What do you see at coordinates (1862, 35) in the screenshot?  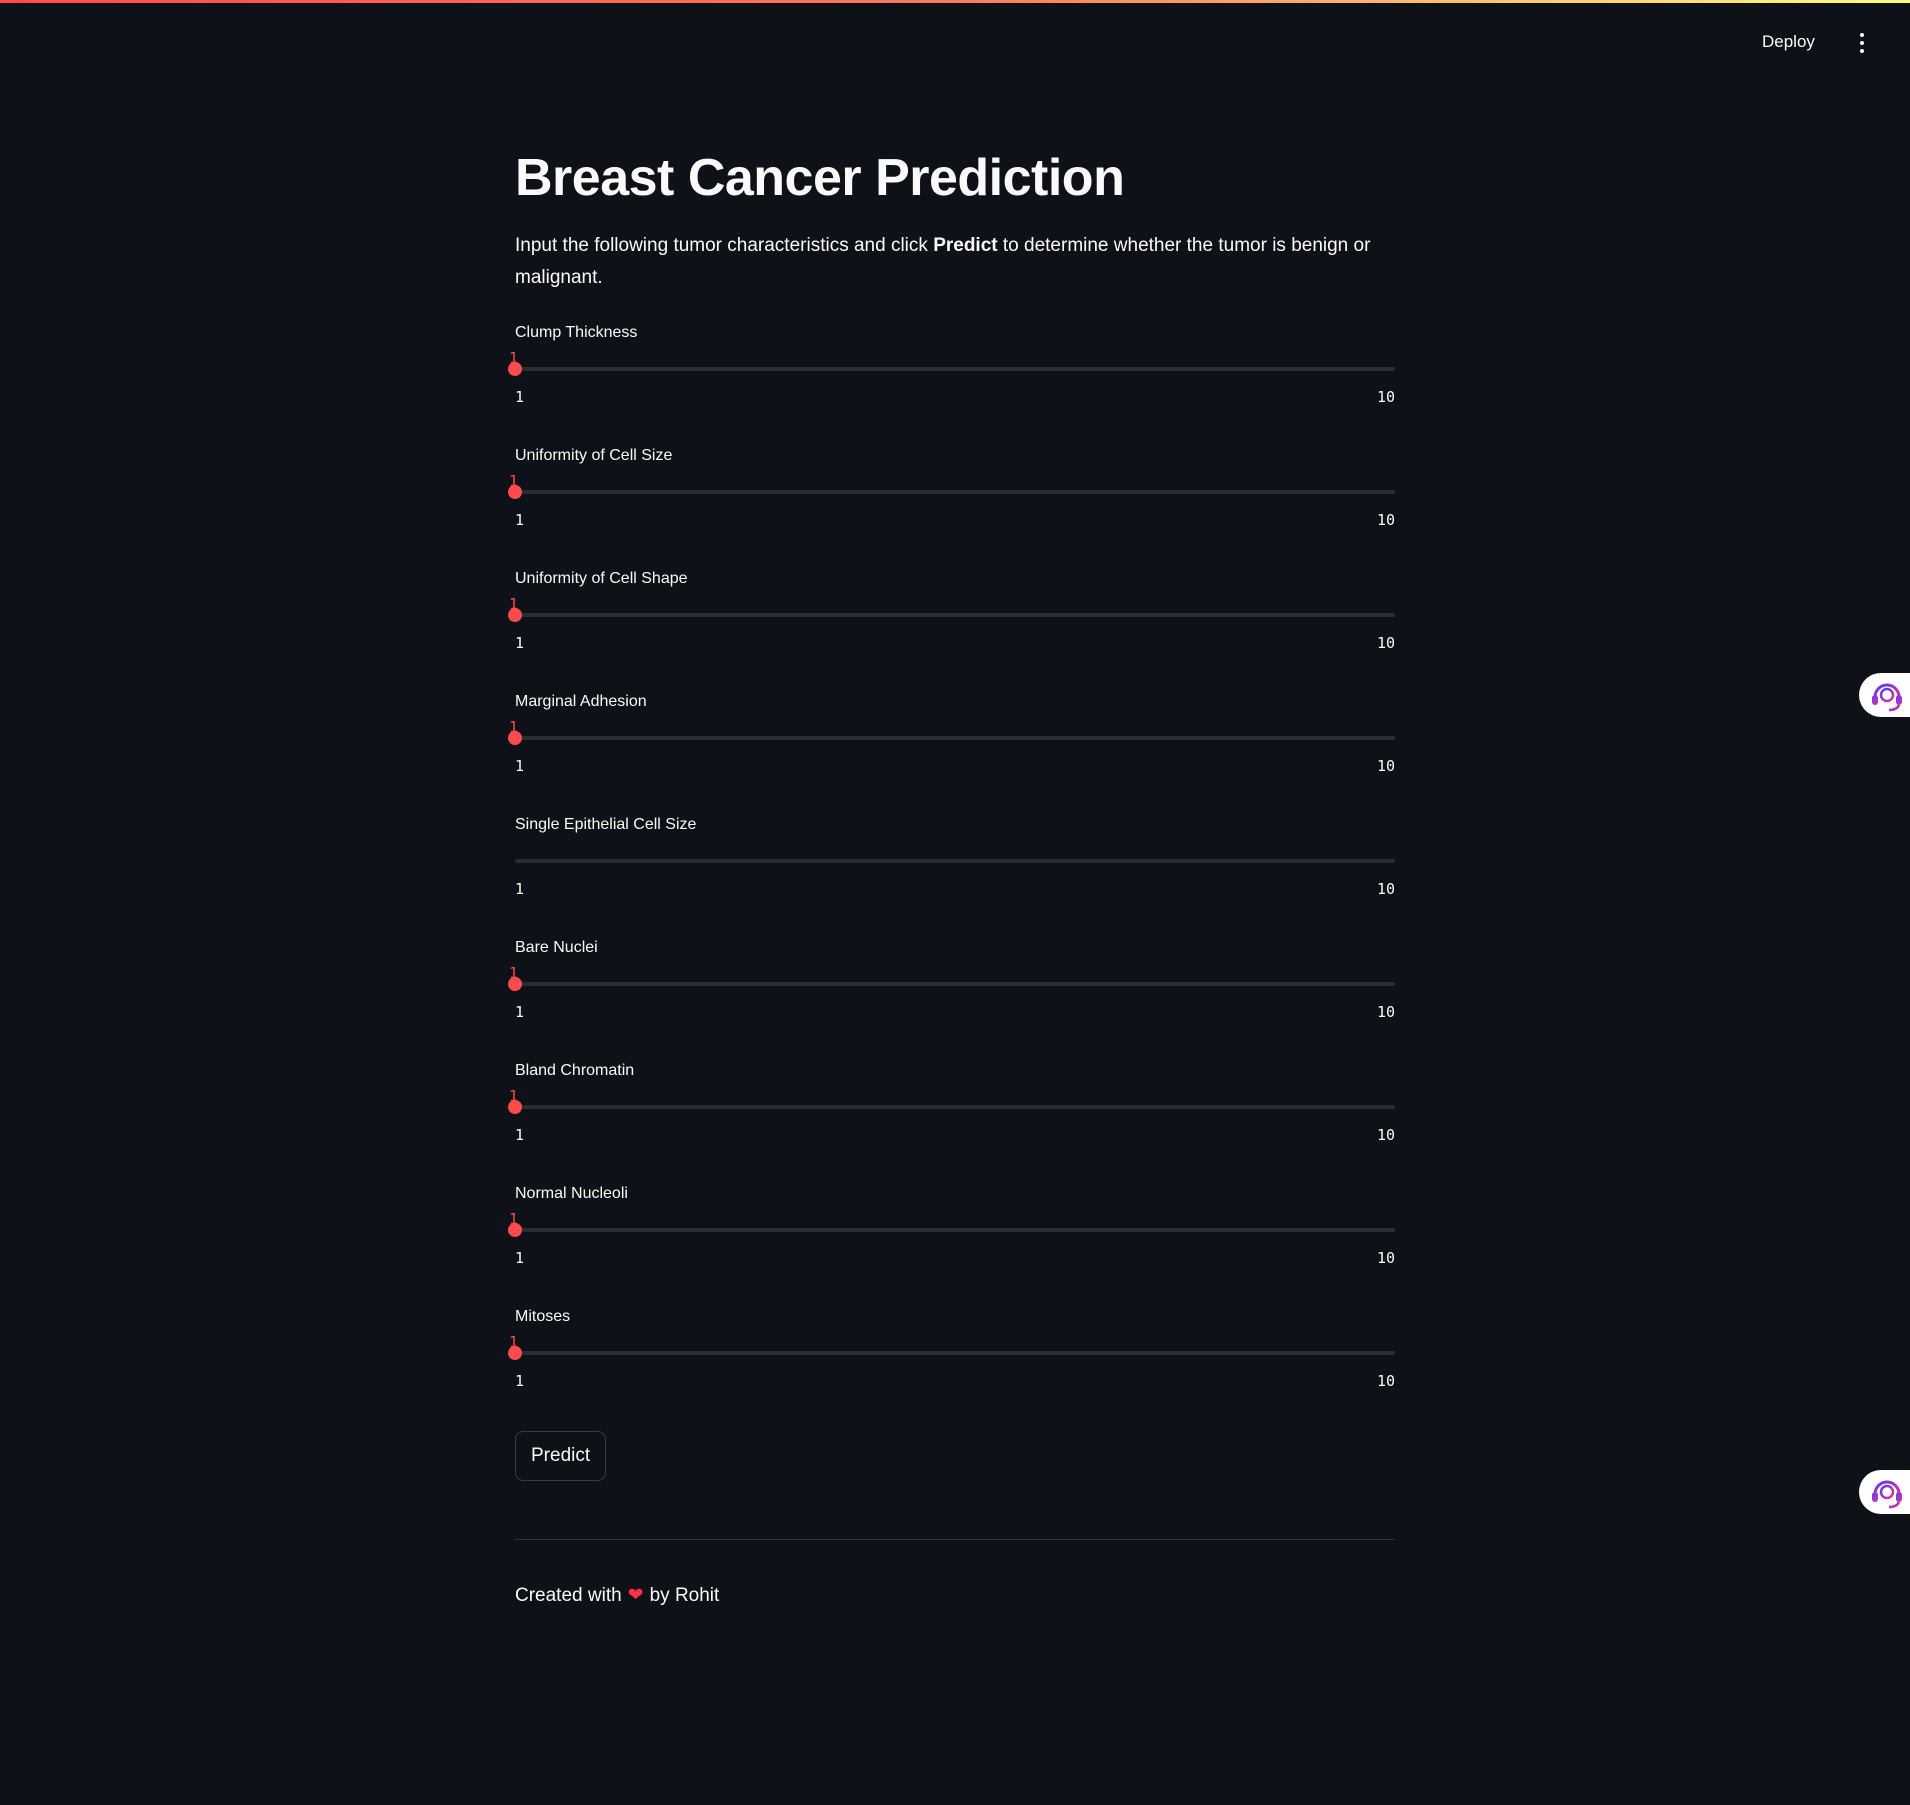 I see `vertical-ellipsis-icon` at bounding box center [1862, 35].